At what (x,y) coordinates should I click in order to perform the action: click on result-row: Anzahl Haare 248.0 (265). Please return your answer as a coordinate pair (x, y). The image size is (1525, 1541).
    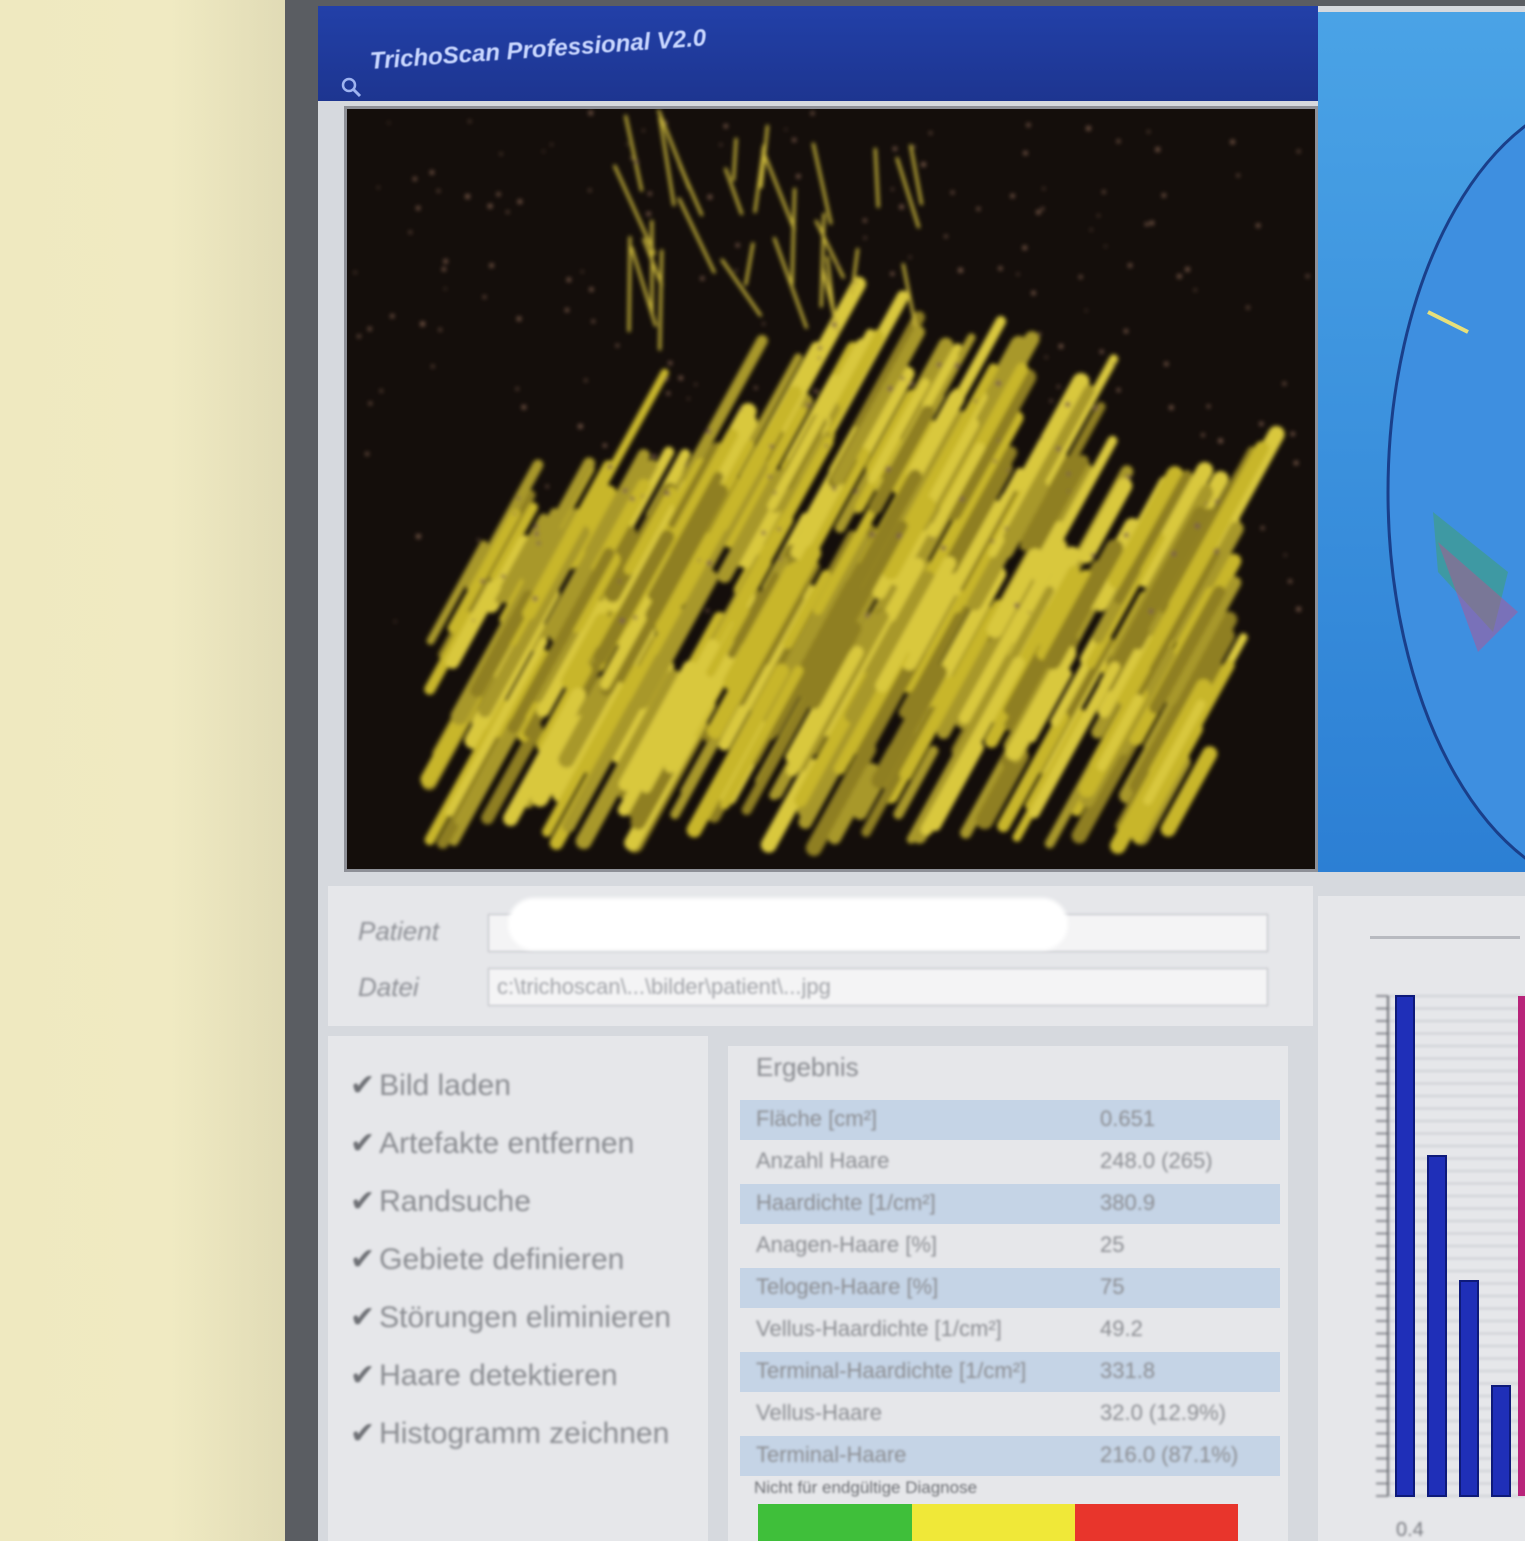
    Looking at the image, I should click on (1010, 1162).